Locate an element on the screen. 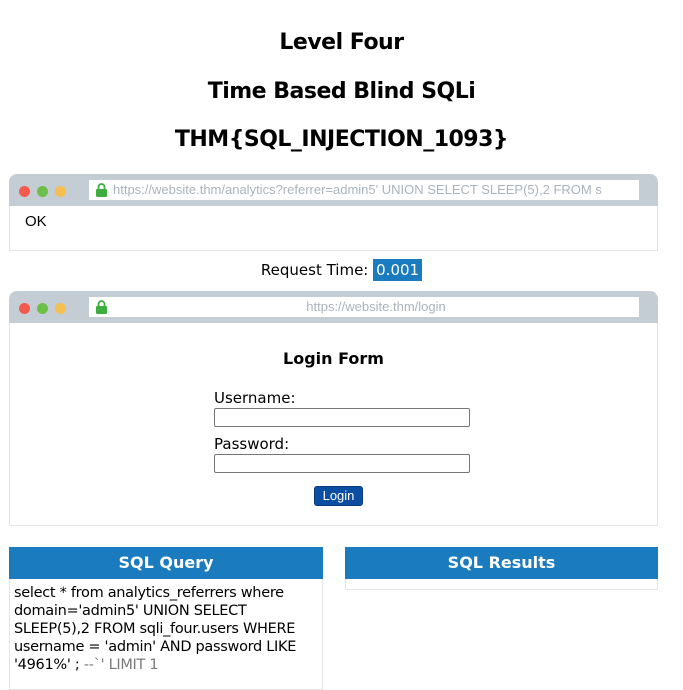 Image resolution: width=683 pixels, height=690 pixels. browser-toolbar: https://website.thm/login is located at coordinates (333, 307).